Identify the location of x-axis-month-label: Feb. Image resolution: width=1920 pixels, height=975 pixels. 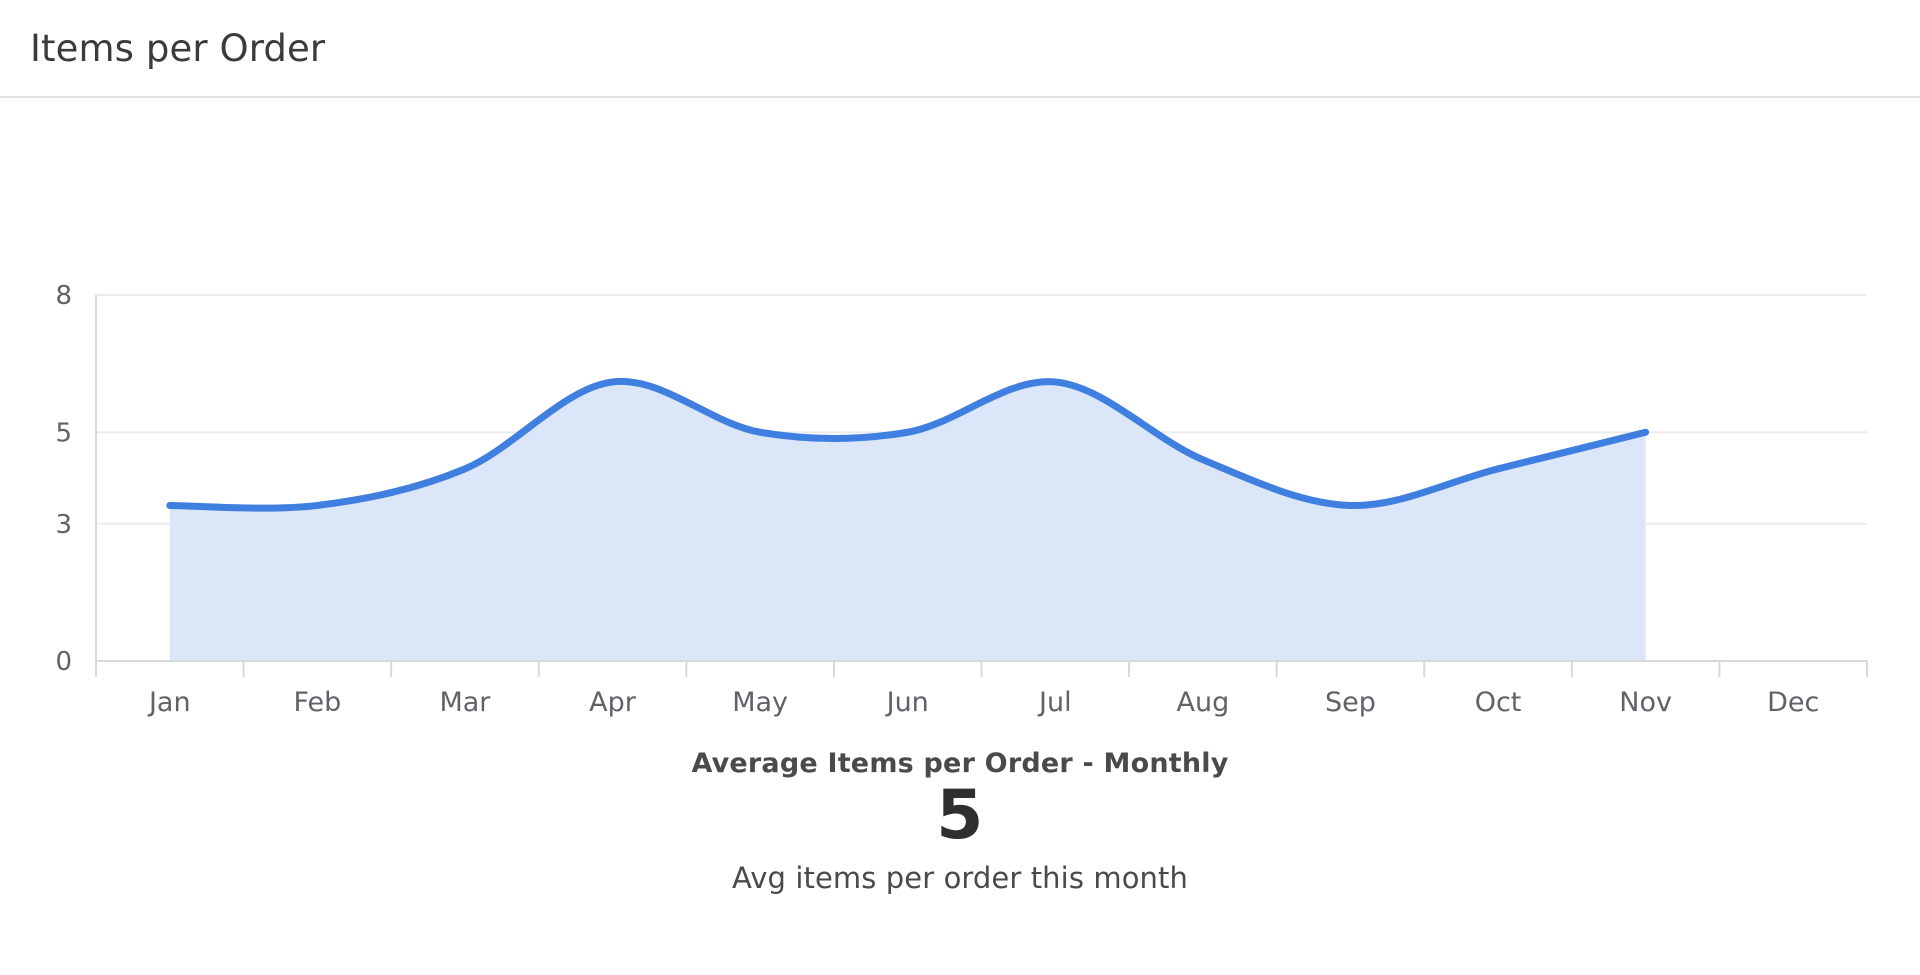
(317, 702).